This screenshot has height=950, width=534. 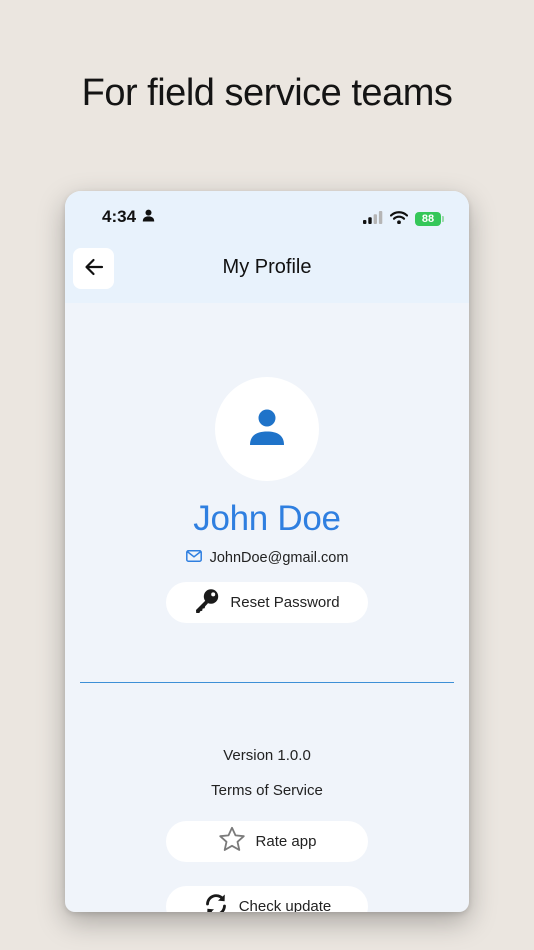 I want to click on battery-icon: 88, so click(x=429, y=218).